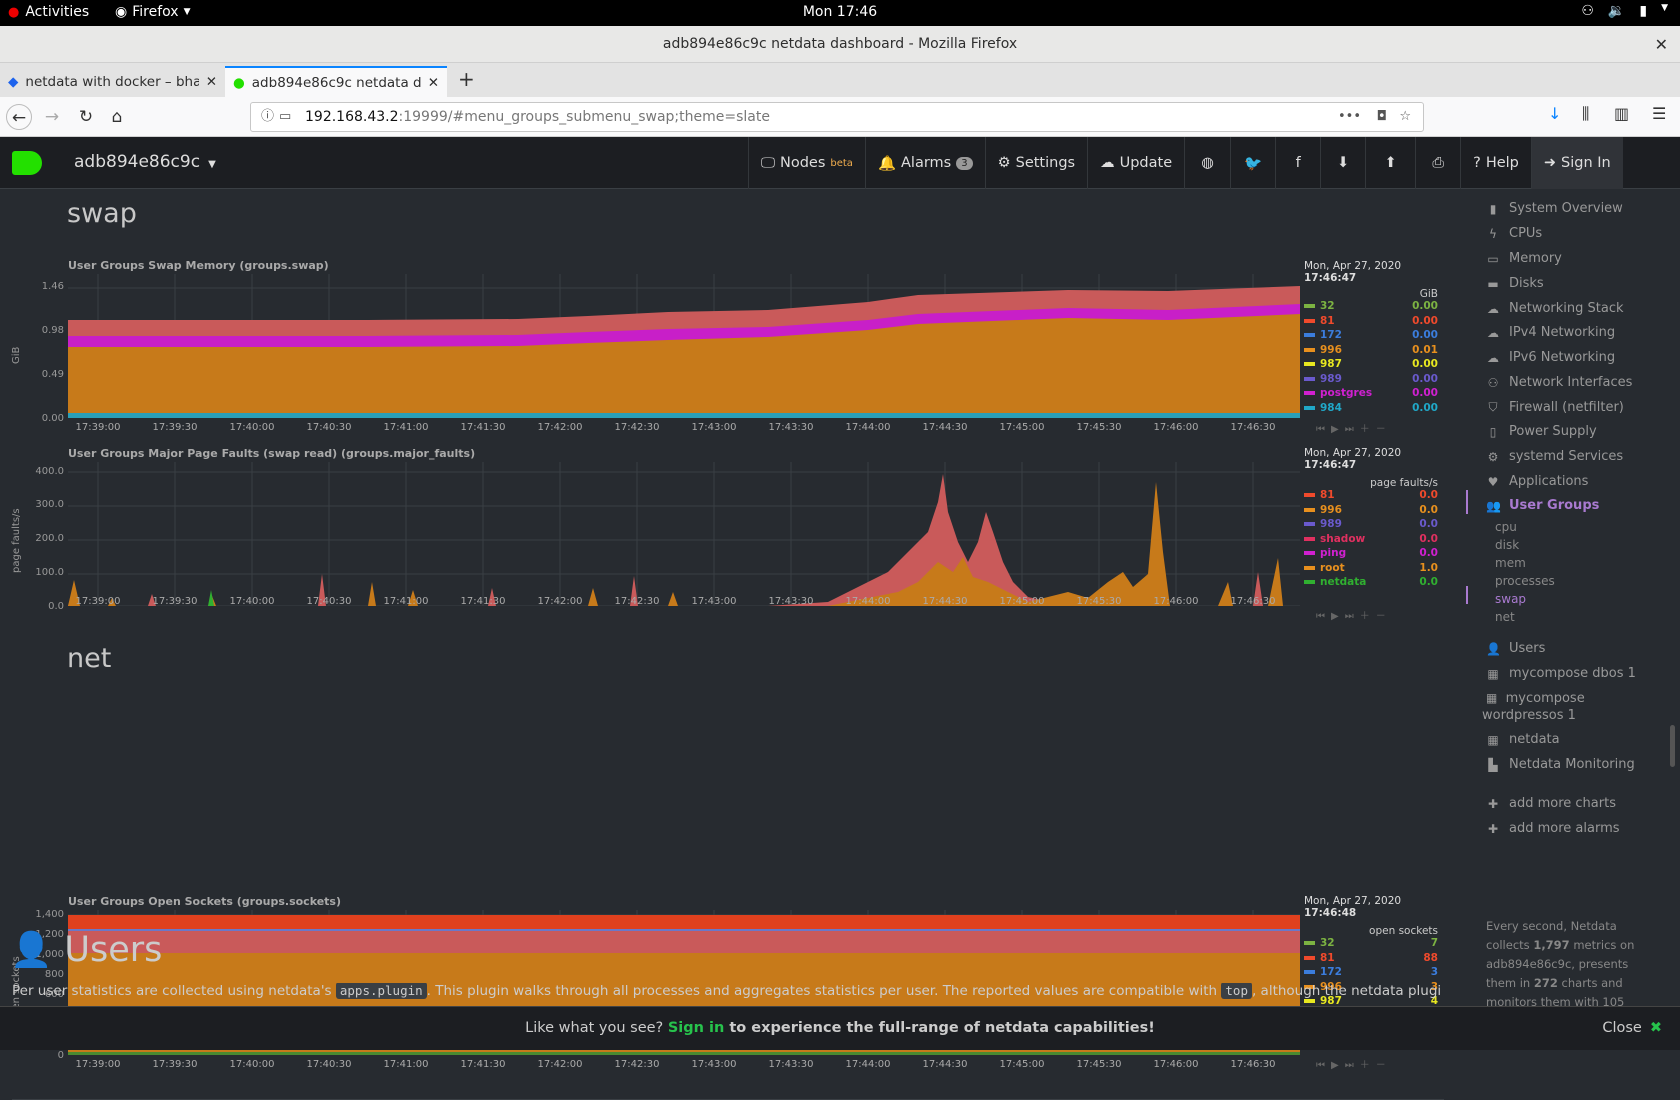 The width and height of the screenshot is (1680, 1100). Describe the element at coordinates (1371, 959) in the screenshot. I see `legend-row: 81 88` at that location.